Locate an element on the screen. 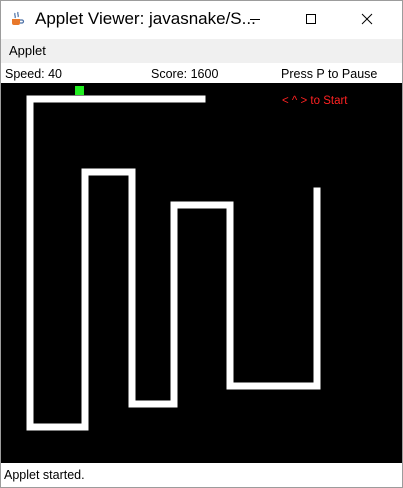  maximize-icon is located at coordinates (311, 19).